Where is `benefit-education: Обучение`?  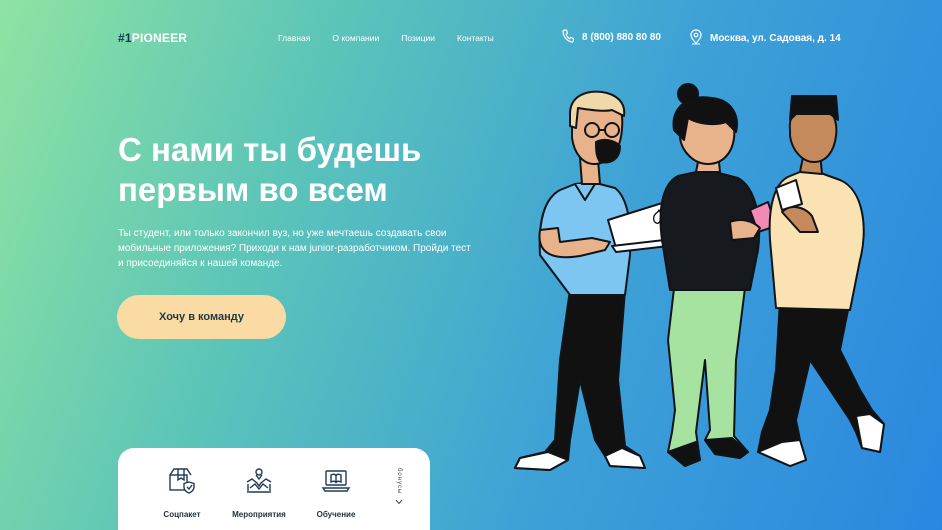
benefit-education: Обучение is located at coordinates (336, 492).